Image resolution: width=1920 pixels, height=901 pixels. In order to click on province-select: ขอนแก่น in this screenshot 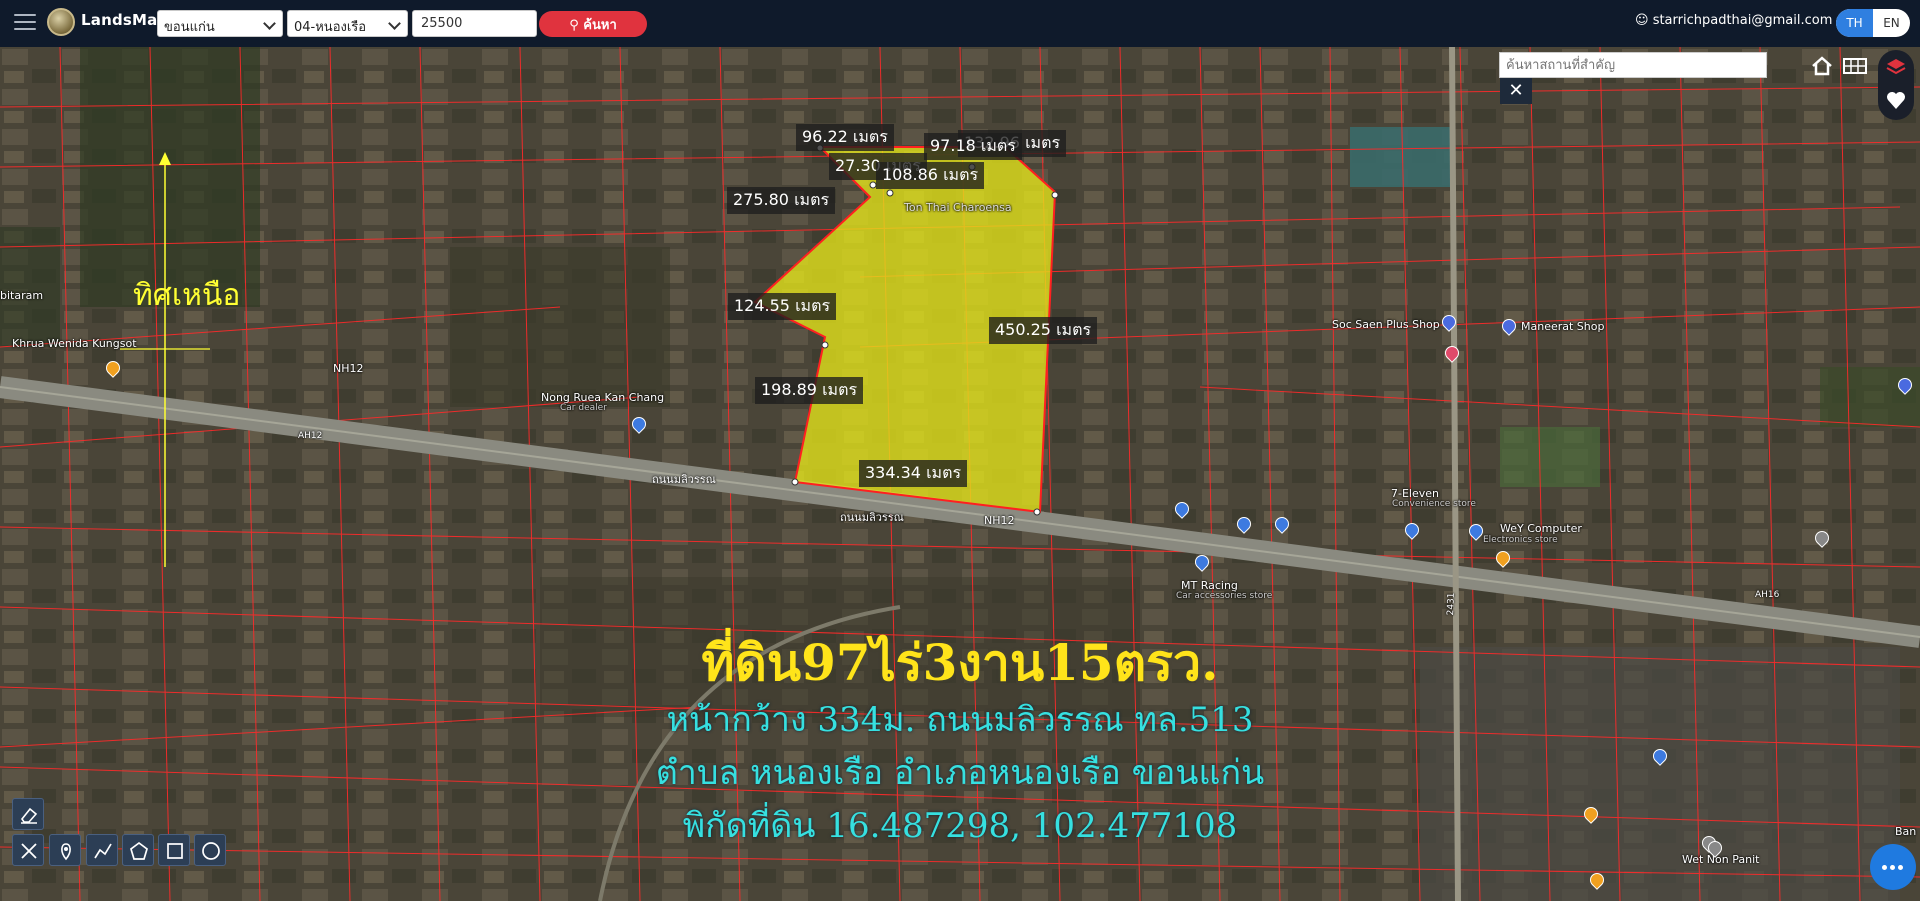, I will do `click(220, 23)`.